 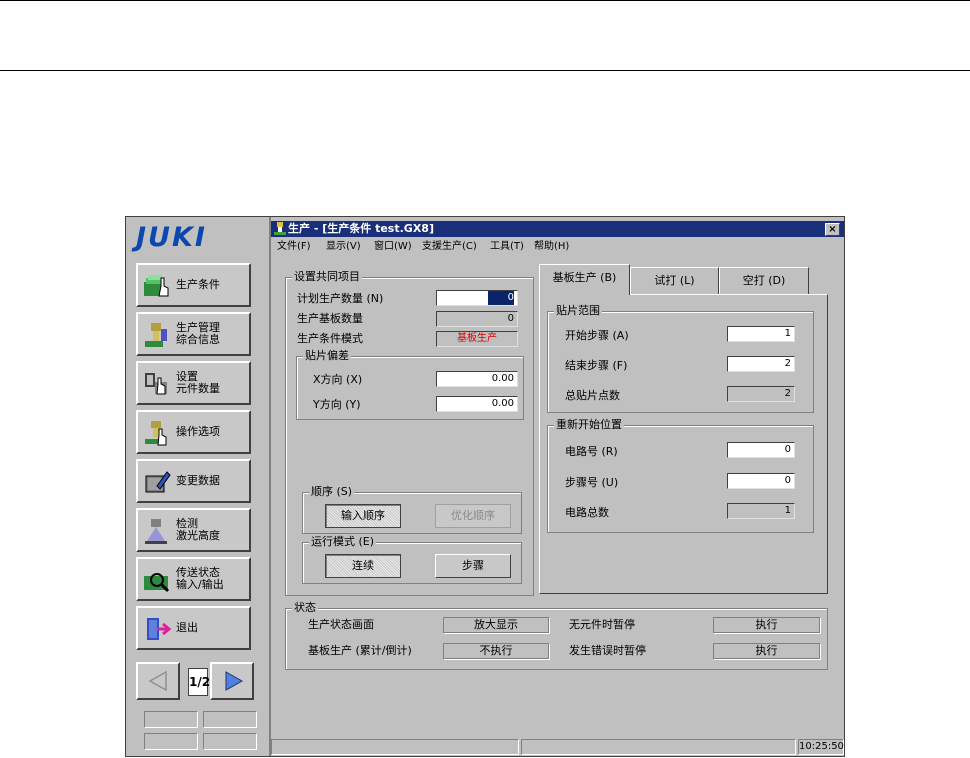 What do you see at coordinates (473, 566) in the screenshot?
I see `step-button: 步骤` at bounding box center [473, 566].